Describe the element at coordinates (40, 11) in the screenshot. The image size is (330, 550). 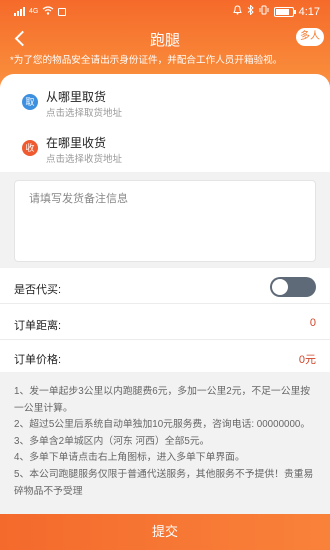
I see `status-left: 4G` at that location.